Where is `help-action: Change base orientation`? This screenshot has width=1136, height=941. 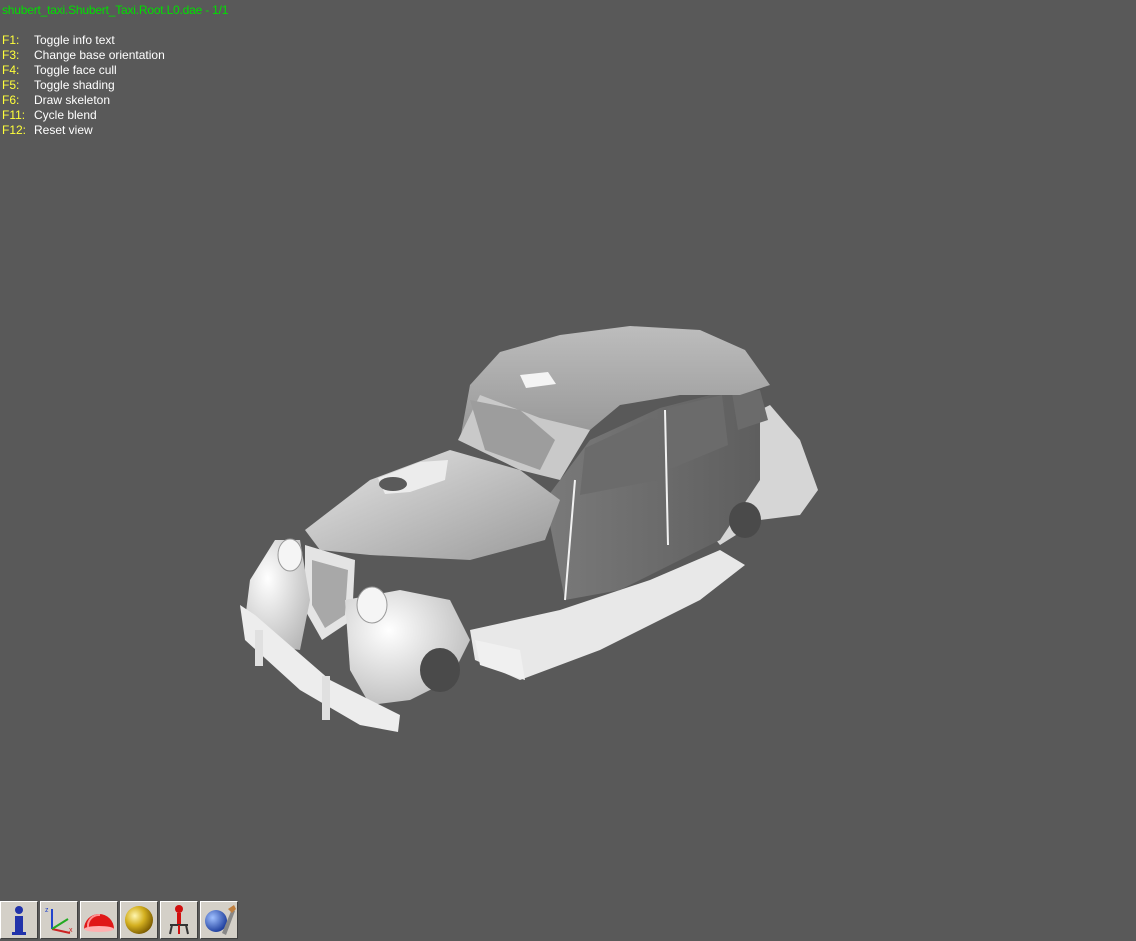
help-action: Change base orientation is located at coordinates (99, 55).